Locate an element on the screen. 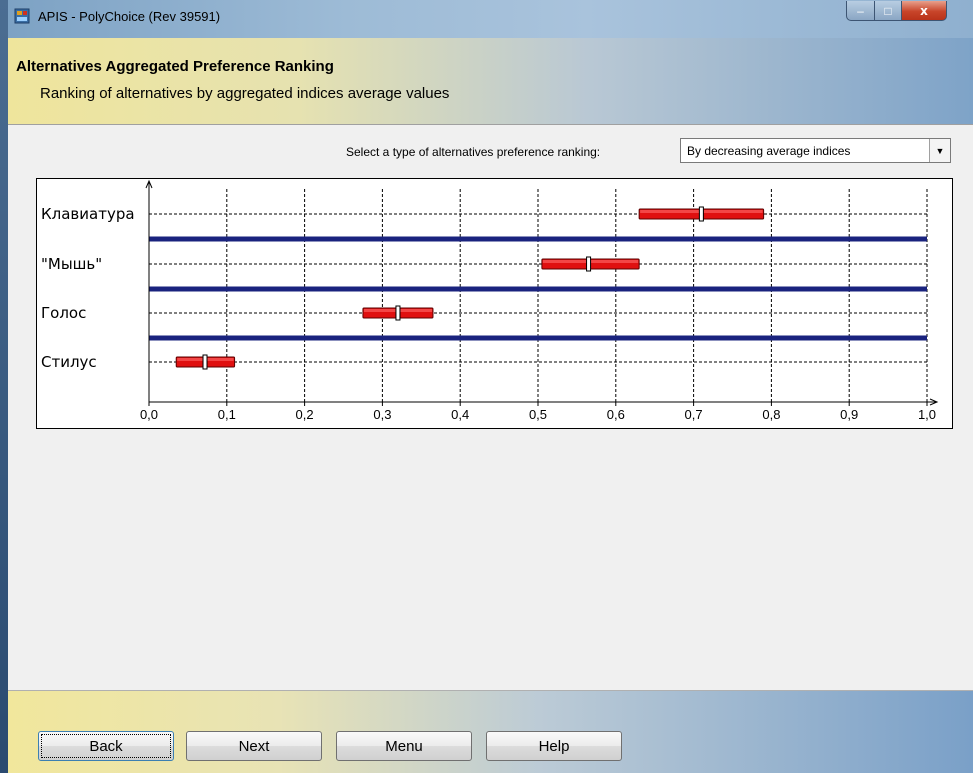 This screenshot has height=773, width=973. x-tick-label: 1,0 is located at coordinates (927, 414).